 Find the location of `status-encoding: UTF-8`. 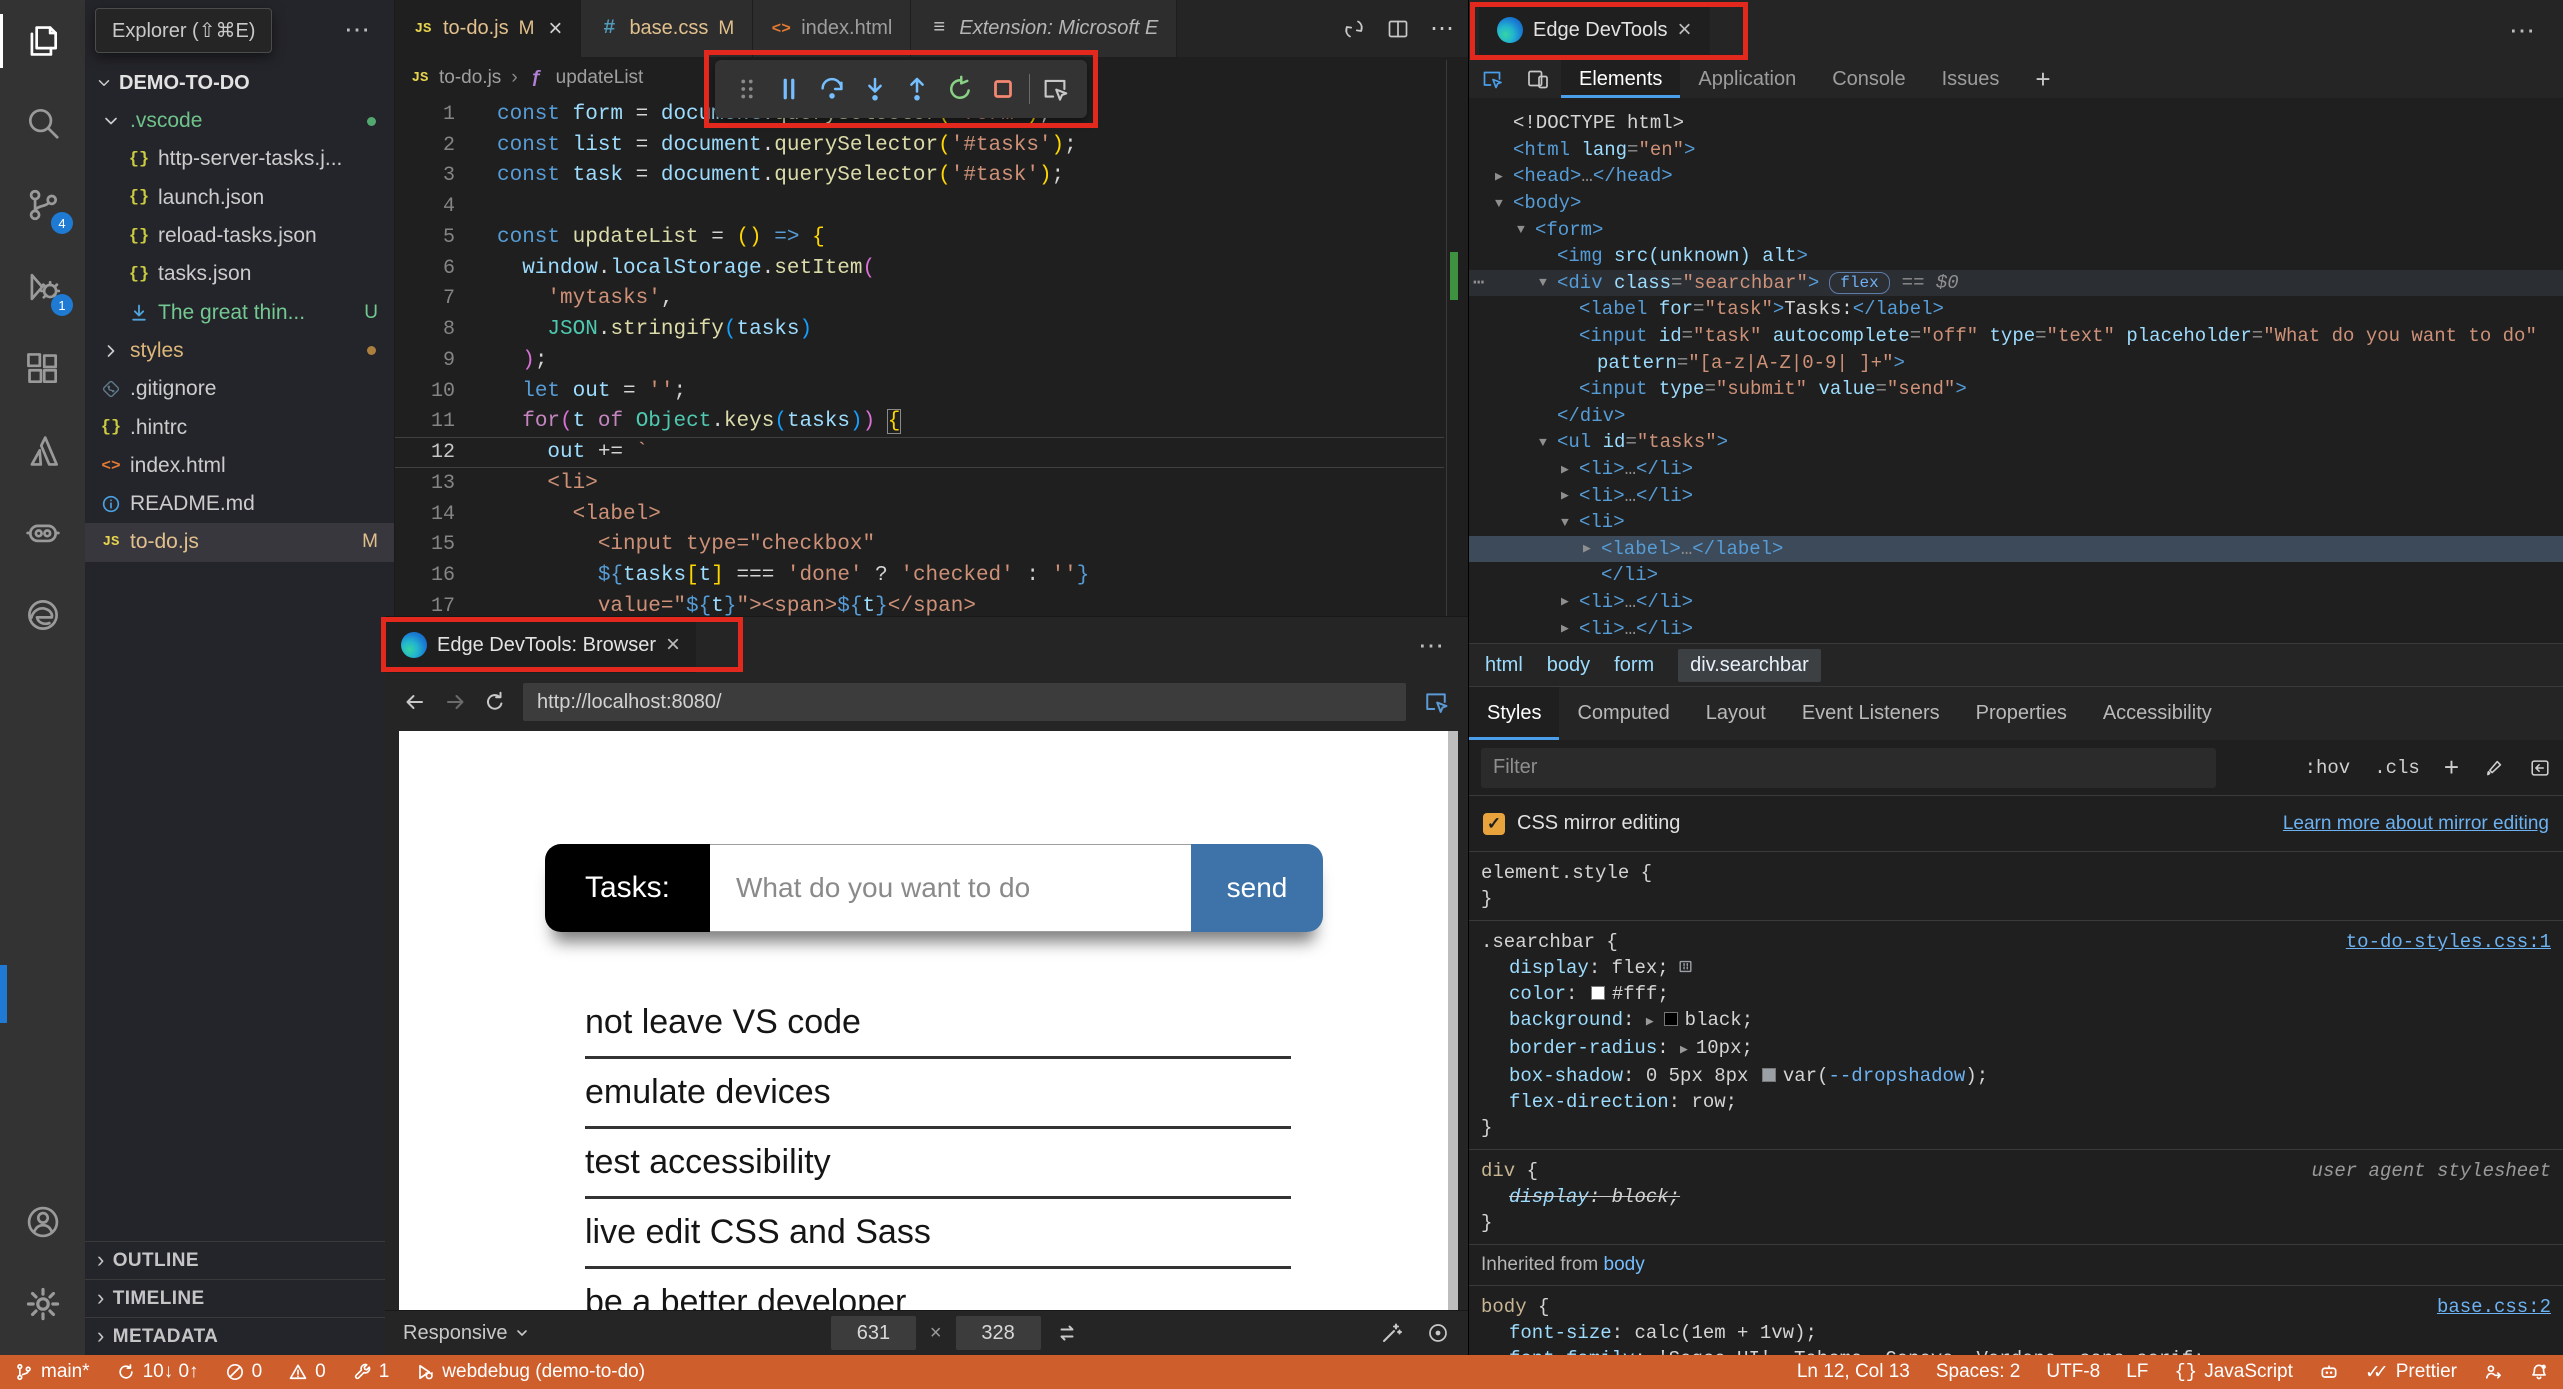

status-encoding: UTF-8 is located at coordinates (2073, 1372).